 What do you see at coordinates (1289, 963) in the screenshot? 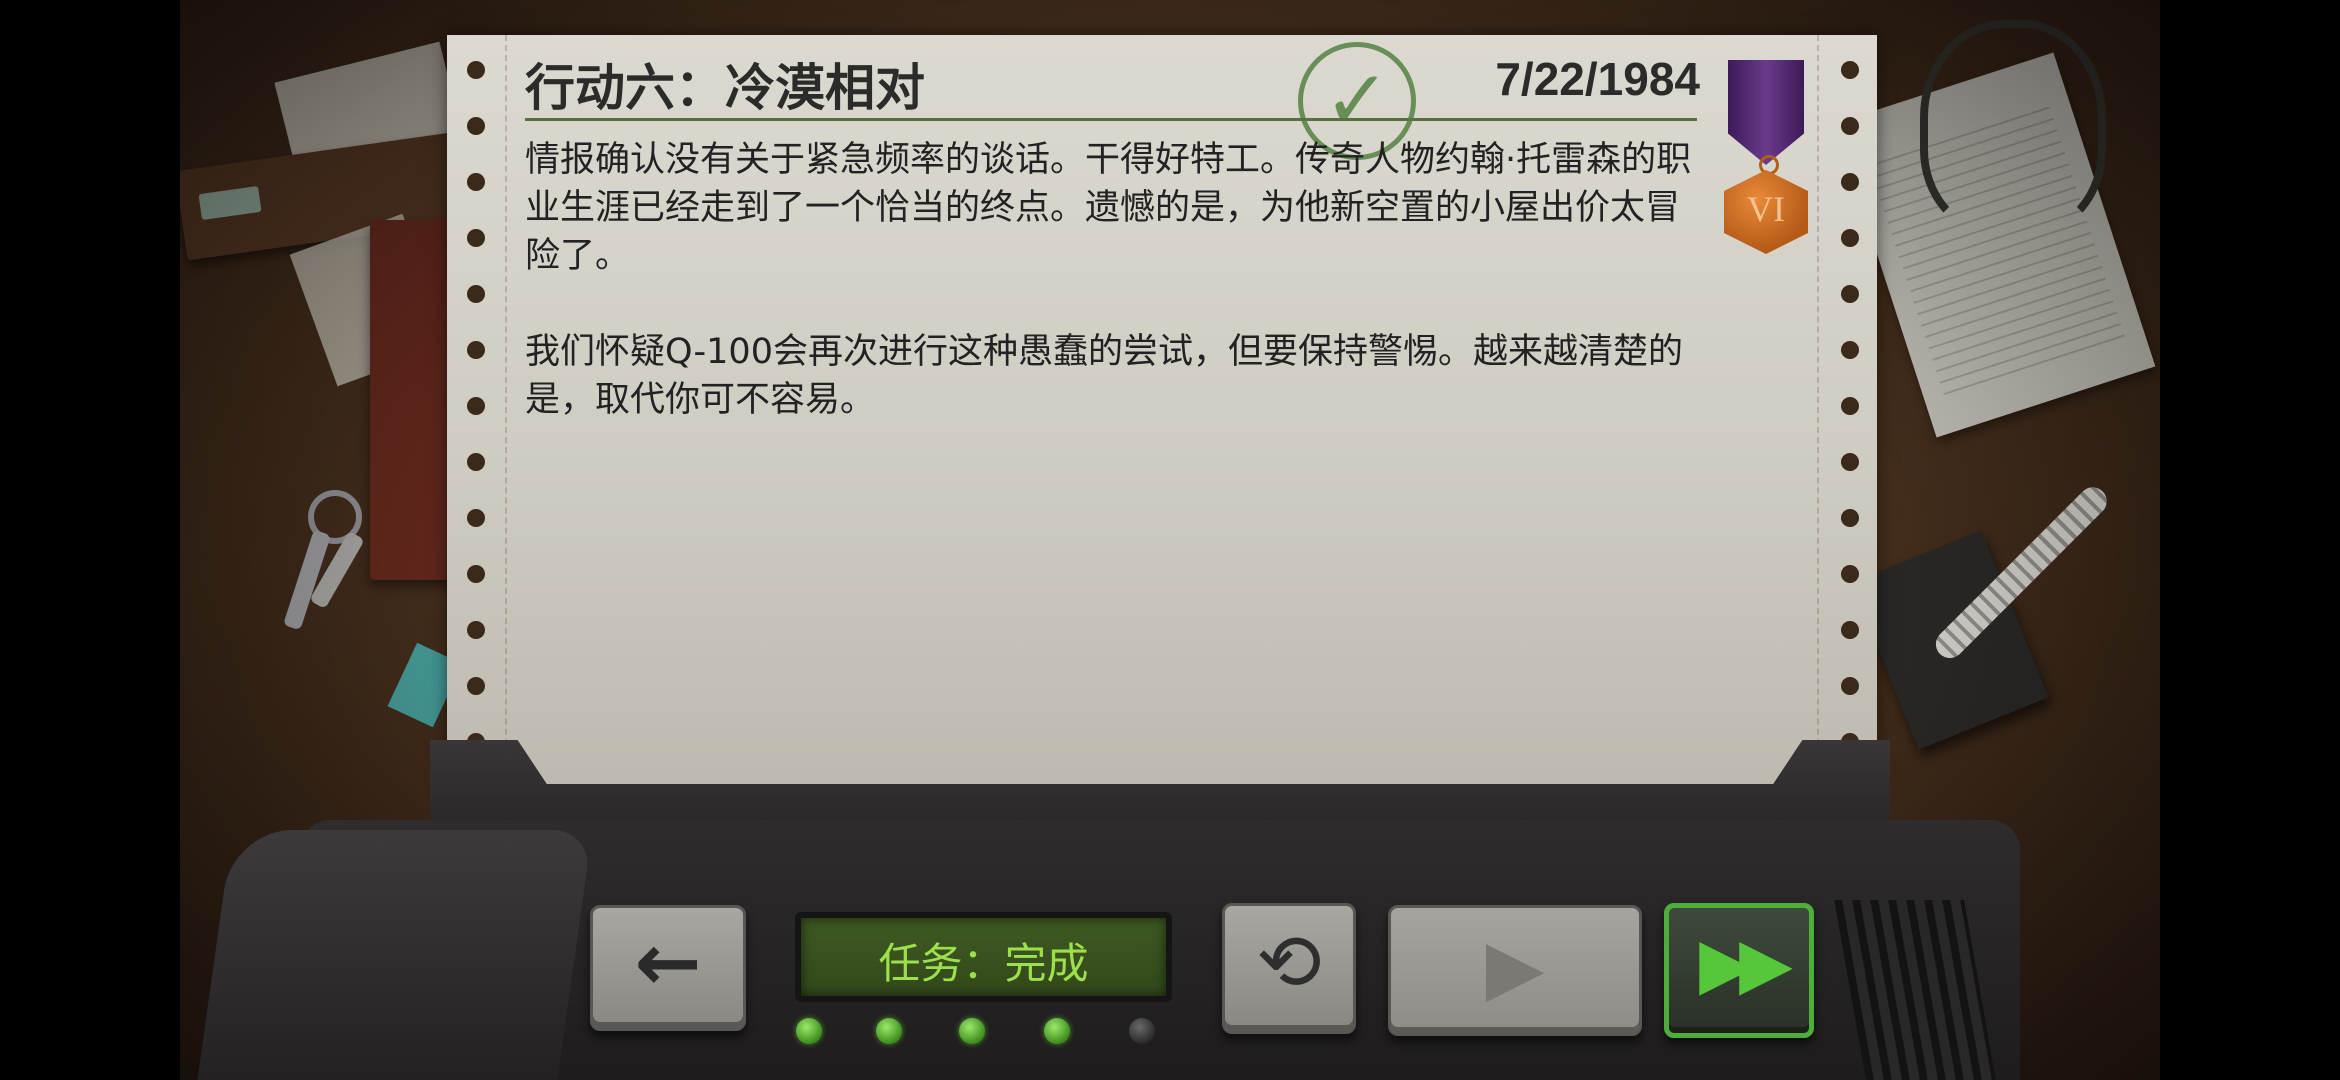
I see `replay-icon: ⟲` at bounding box center [1289, 963].